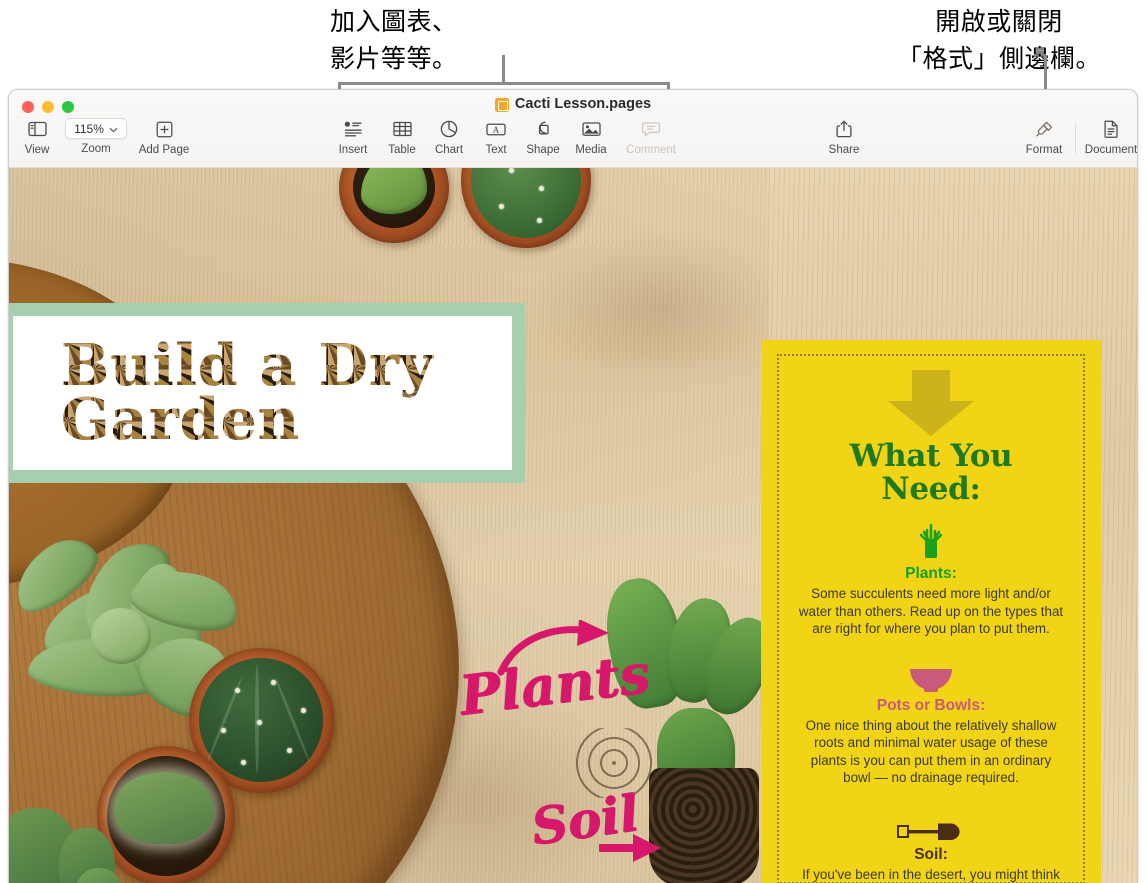 This screenshot has width=1146, height=883. What do you see at coordinates (931, 705) in the screenshot?
I see `panel-title-bowls: Pots or Bowls:` at bounding box center [931, 705].